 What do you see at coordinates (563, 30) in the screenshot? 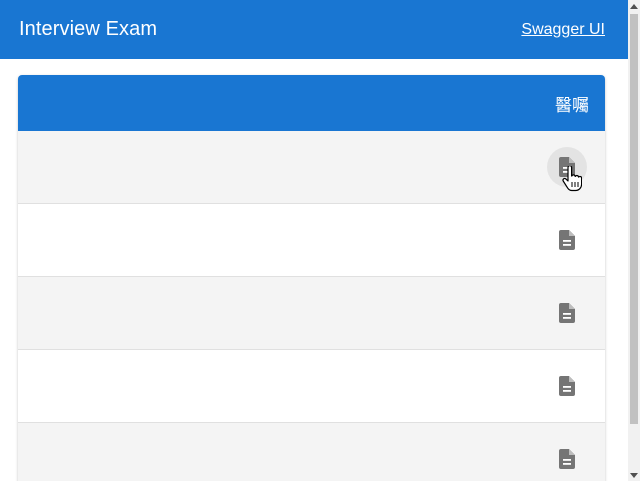
I see `swagger-ui-link: Swagger UI` at bounding box center [563, 30].